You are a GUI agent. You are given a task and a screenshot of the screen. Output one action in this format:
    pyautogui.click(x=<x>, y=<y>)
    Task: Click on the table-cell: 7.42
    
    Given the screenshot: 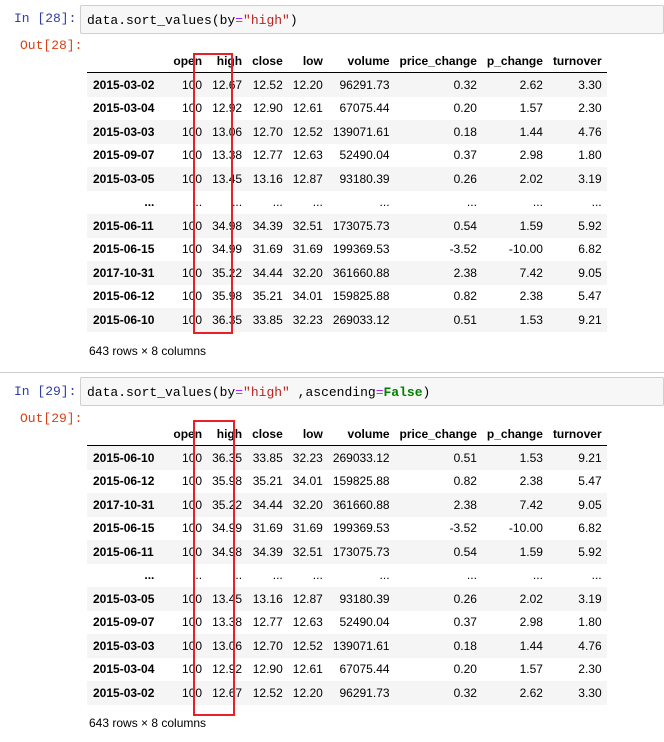 What is the action you would take?
    pyautogui.click(x=531, y=504)
    